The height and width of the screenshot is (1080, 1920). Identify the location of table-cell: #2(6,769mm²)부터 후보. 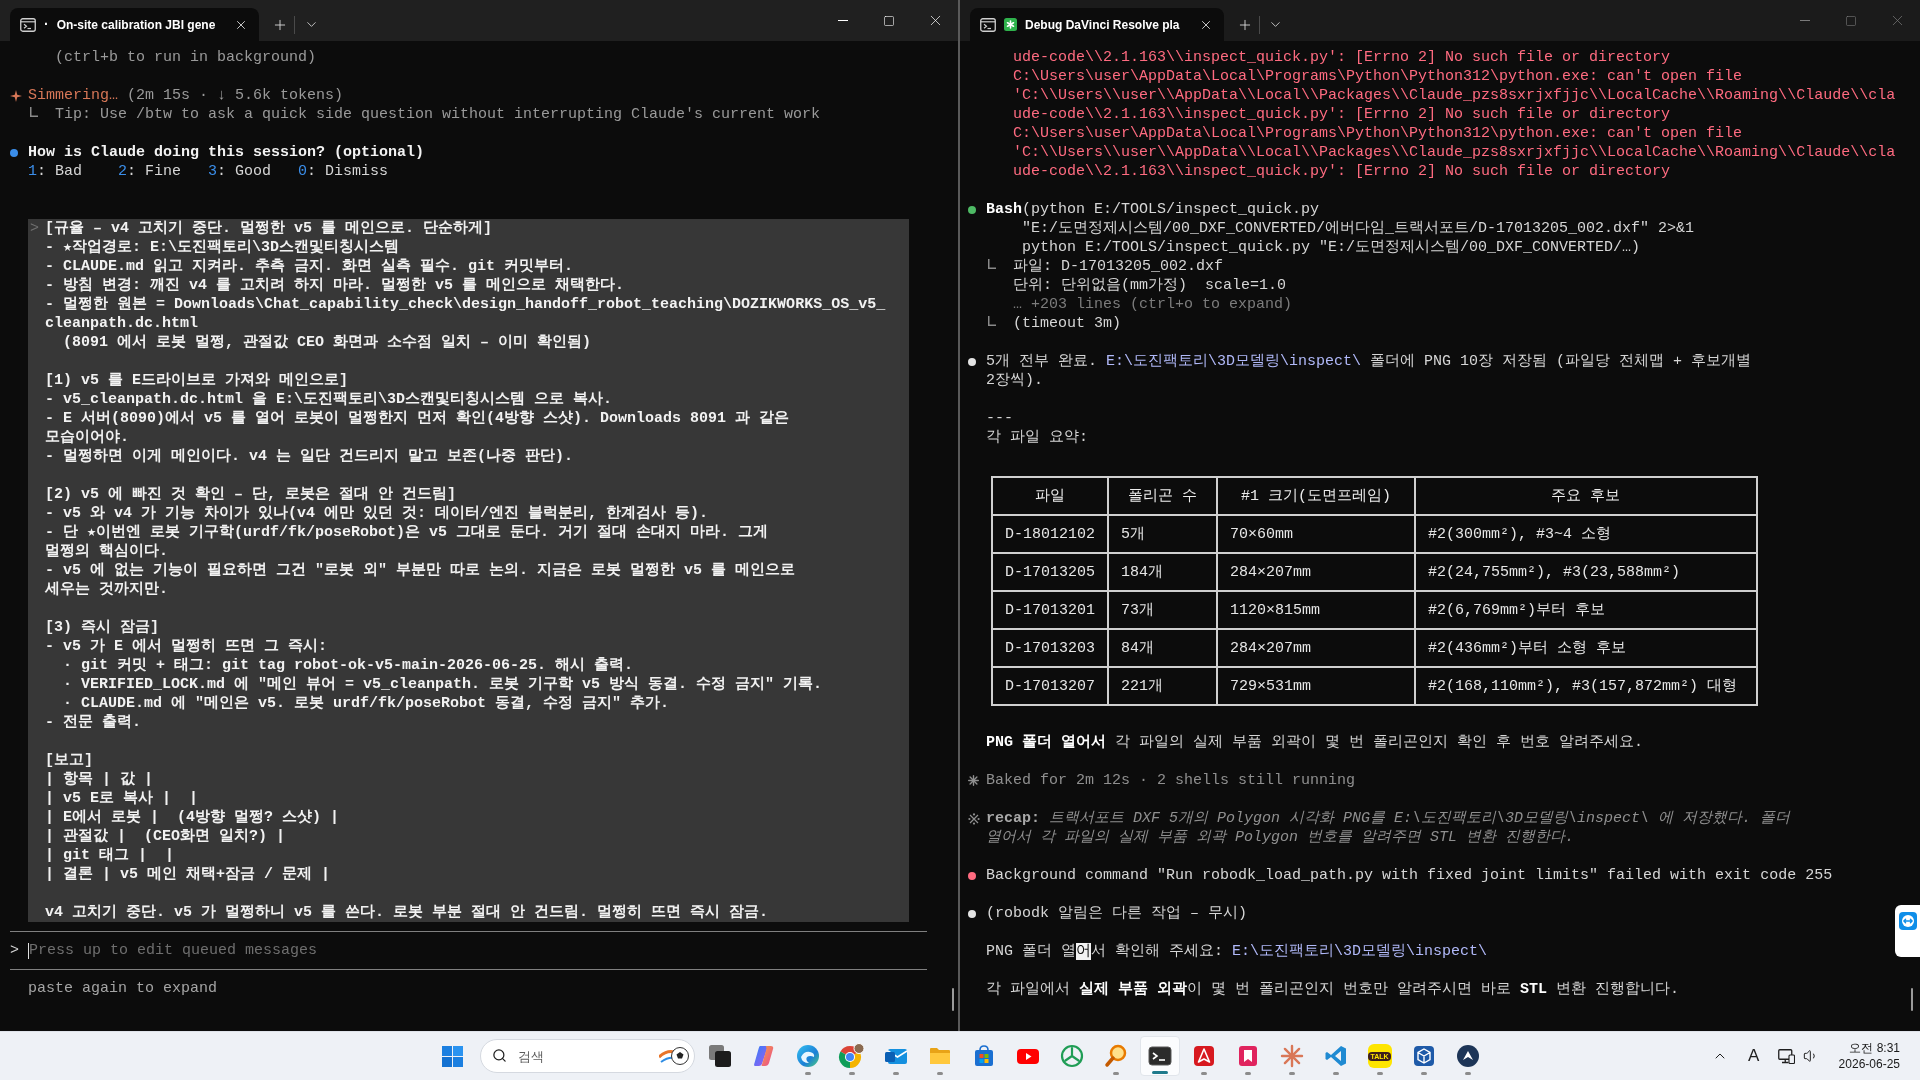
(1586, 610).